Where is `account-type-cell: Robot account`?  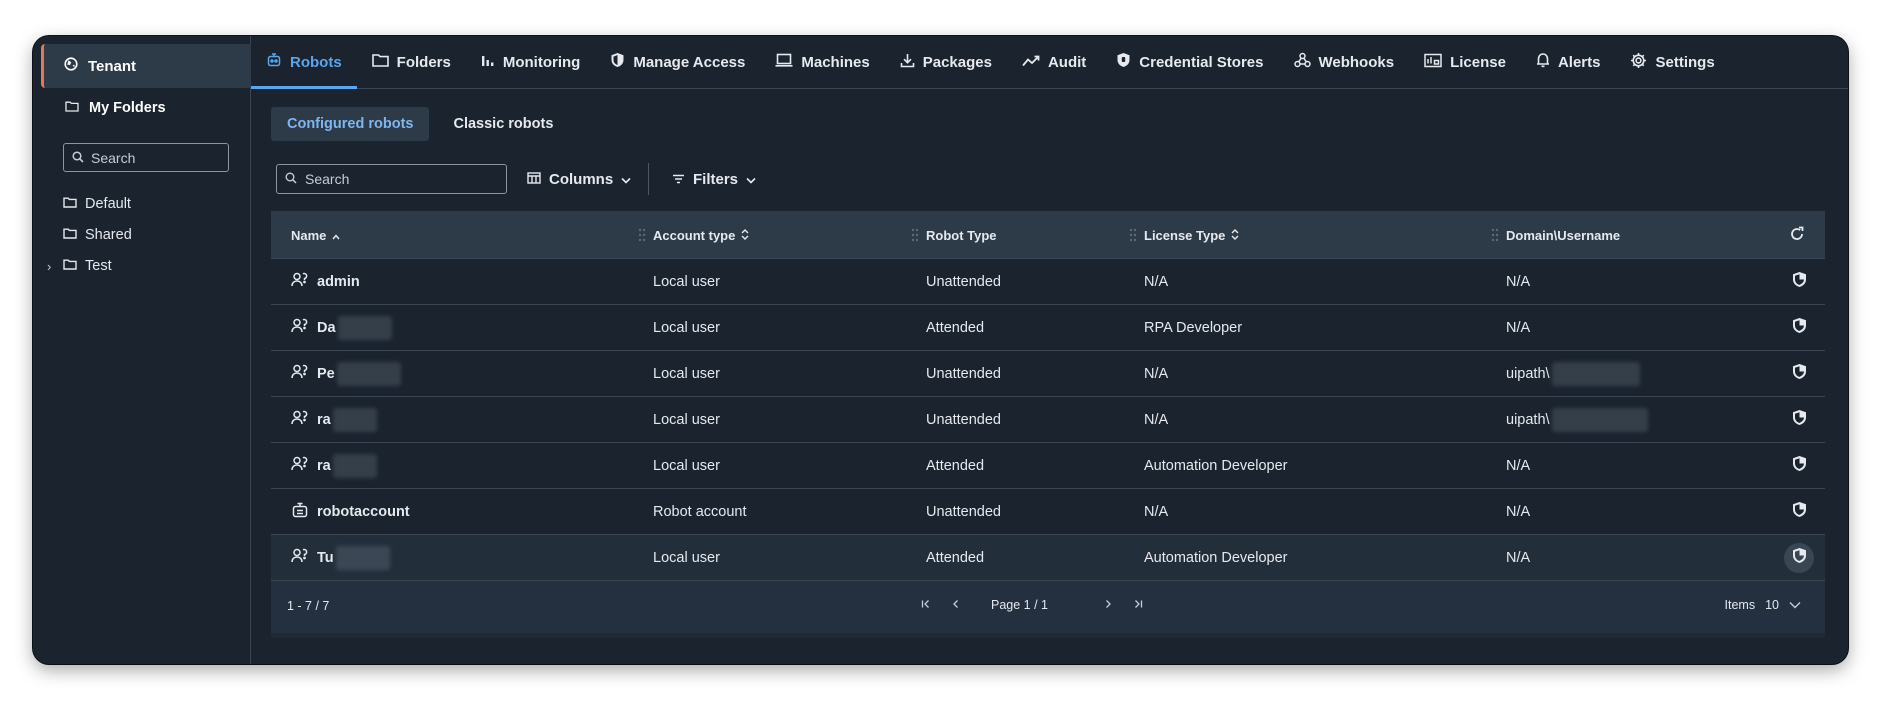 account-type-cell: Robot account is located at coordinates (700, 512).